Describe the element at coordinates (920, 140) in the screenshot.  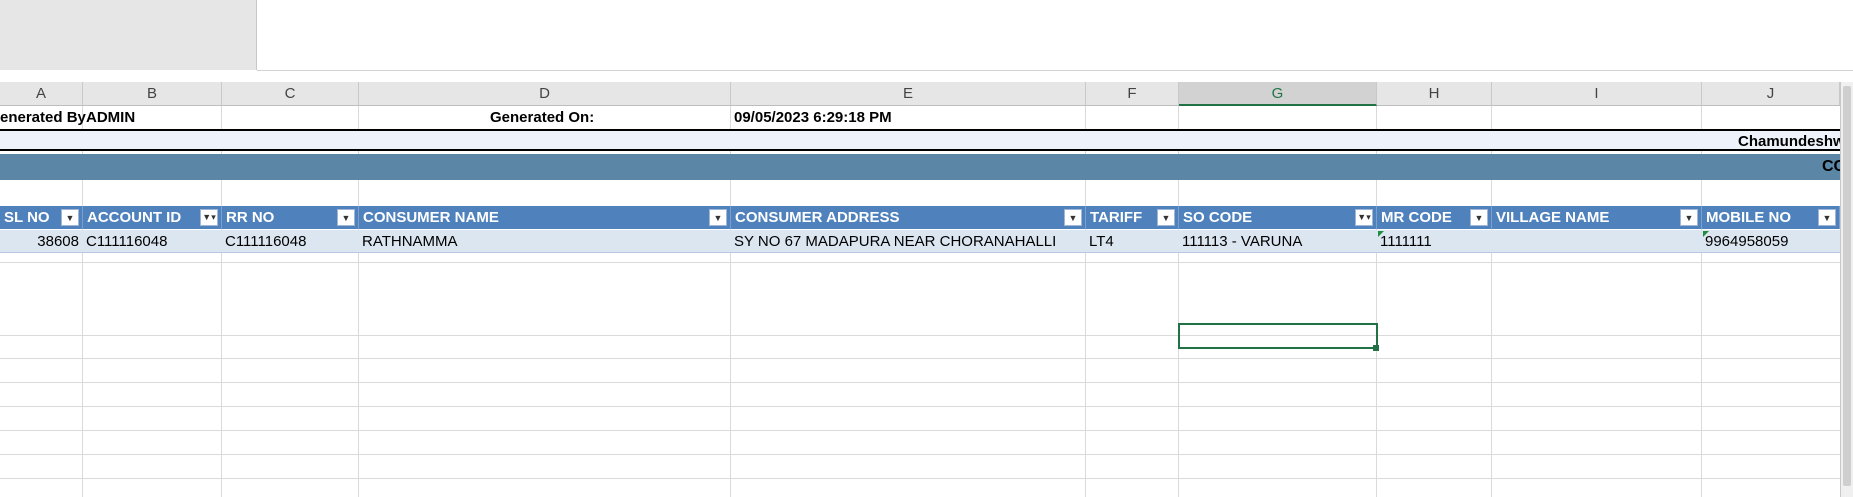
I see `company-title-band` at that location.